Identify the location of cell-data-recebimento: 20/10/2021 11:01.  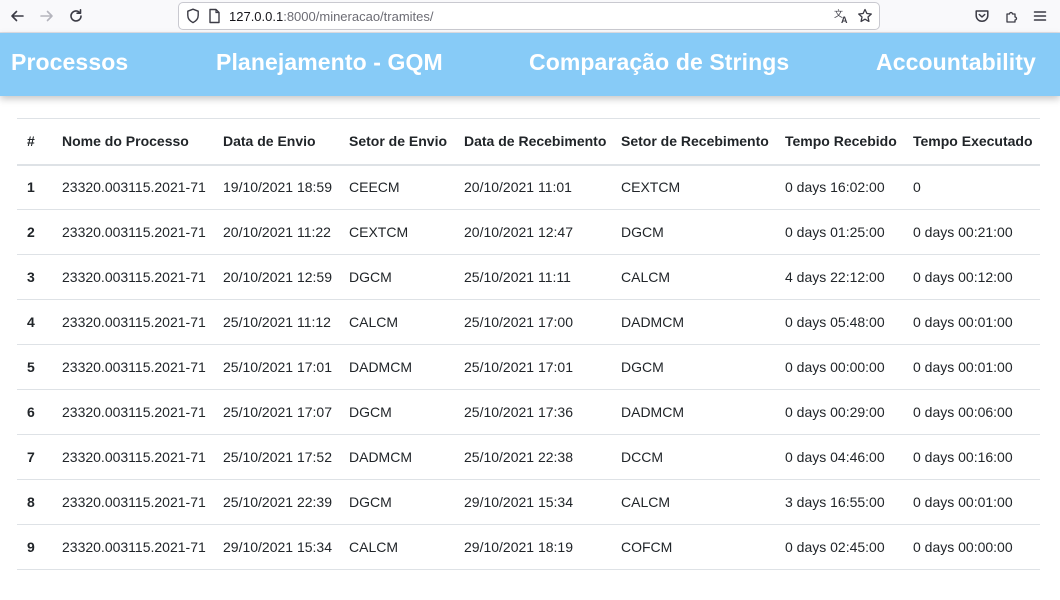
(532, 187).